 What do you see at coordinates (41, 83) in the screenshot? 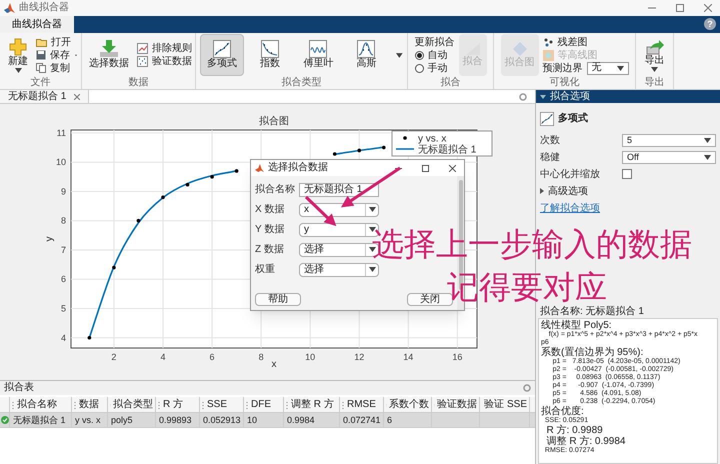
I see `group-label: 文件` at bounding box center [41, 83].